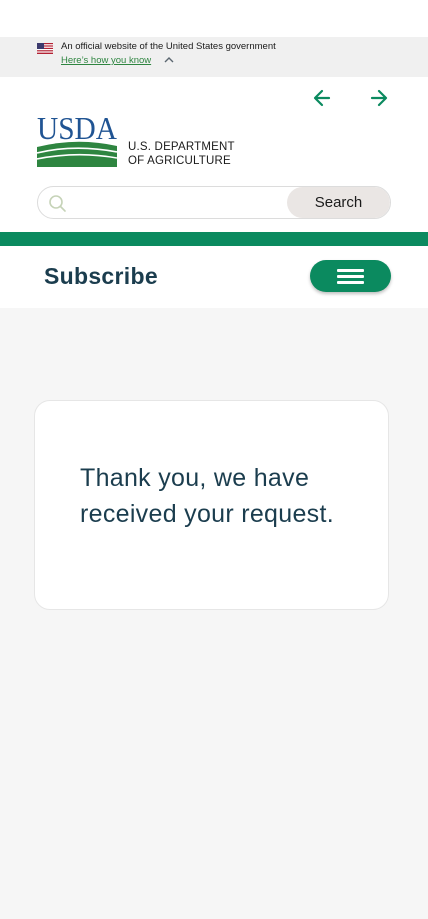 The width and height of the screenshot is (428, 919). Describe the element at coordinates (338, 202) in the screenshot. I see `search-button: Search` at that location.